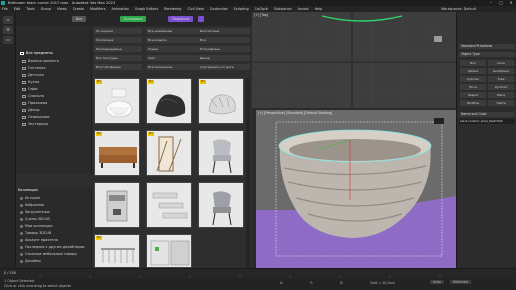  What do you see at coordinates (35, 219) in the screenshot?
I see `collection-item: Сцены 3DCUB` at bounding box center [35, 219].